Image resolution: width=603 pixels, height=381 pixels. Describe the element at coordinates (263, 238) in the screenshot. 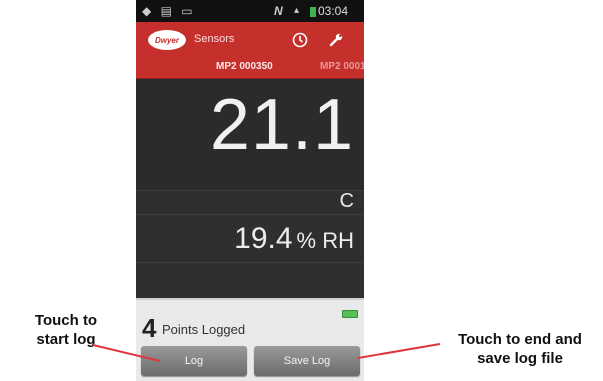

I see `humidity-value: 19.4` at that location.